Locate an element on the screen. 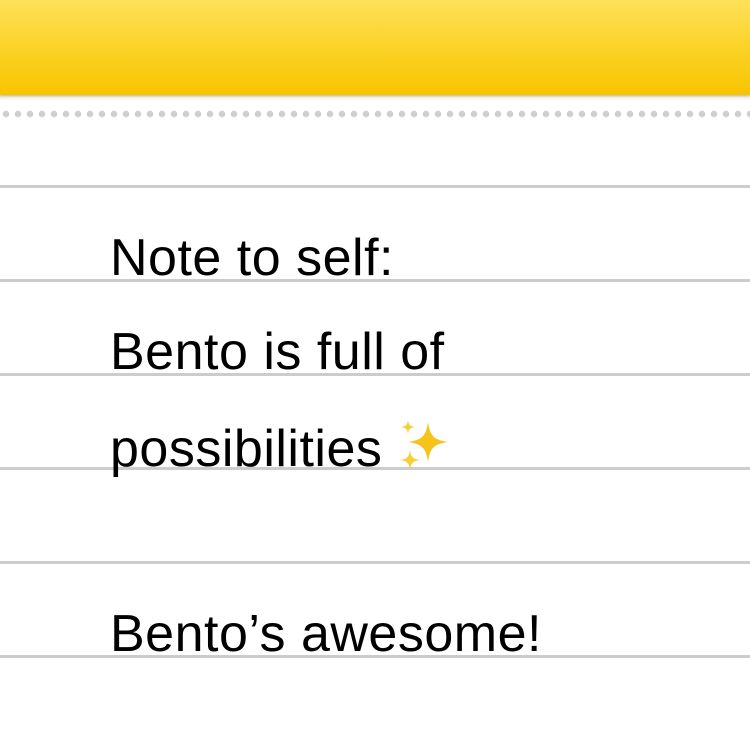 The width and height of the screenshot is (750, 750). sparkles-icon is located at coordinates (426, 446).